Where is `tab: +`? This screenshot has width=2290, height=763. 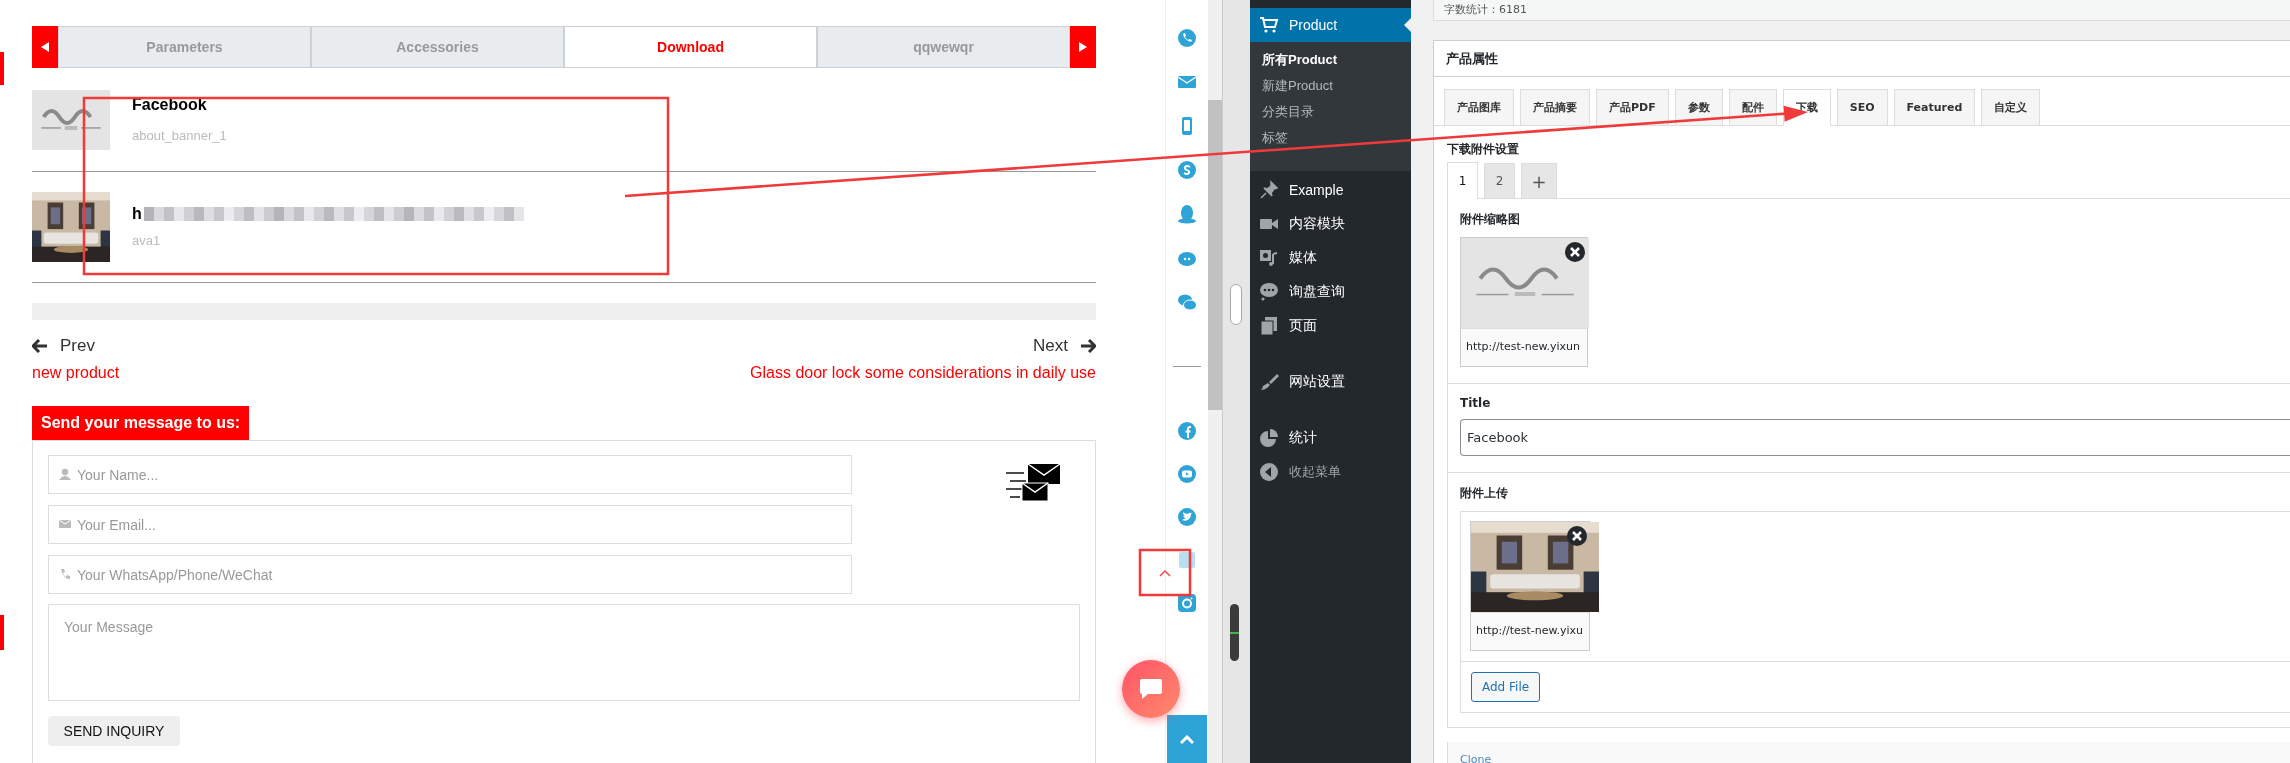 tab: + is located at coordinates (1539, 180).